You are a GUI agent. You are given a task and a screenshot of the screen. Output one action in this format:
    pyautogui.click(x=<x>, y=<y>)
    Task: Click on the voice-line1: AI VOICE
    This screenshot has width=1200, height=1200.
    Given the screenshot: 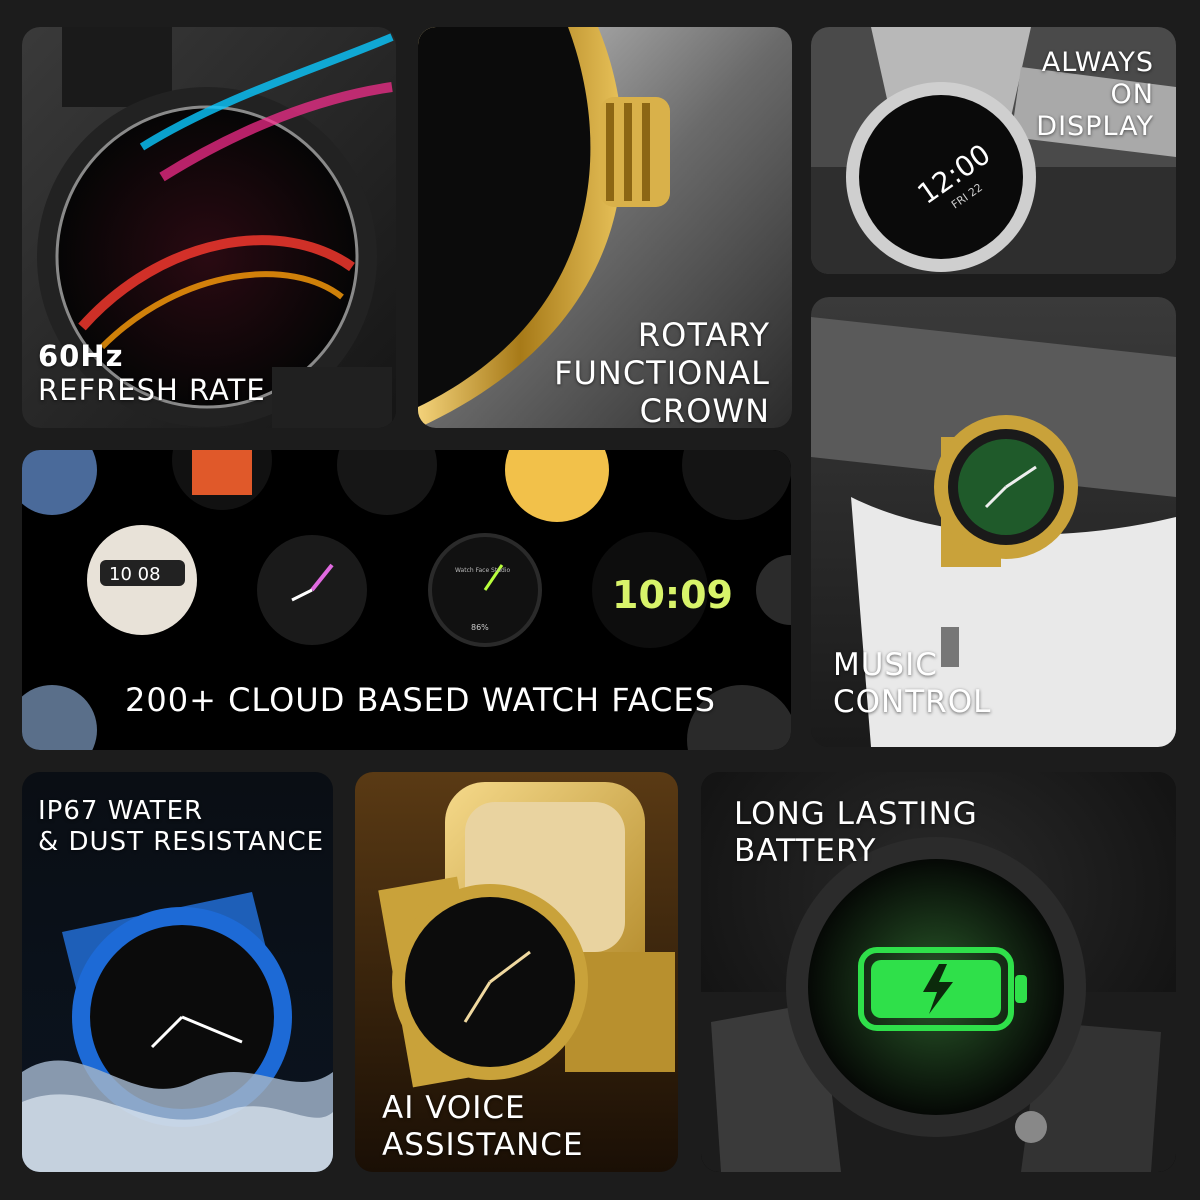 What is the action you would take?
    pyautogui.click(x=454, y=1108)
    